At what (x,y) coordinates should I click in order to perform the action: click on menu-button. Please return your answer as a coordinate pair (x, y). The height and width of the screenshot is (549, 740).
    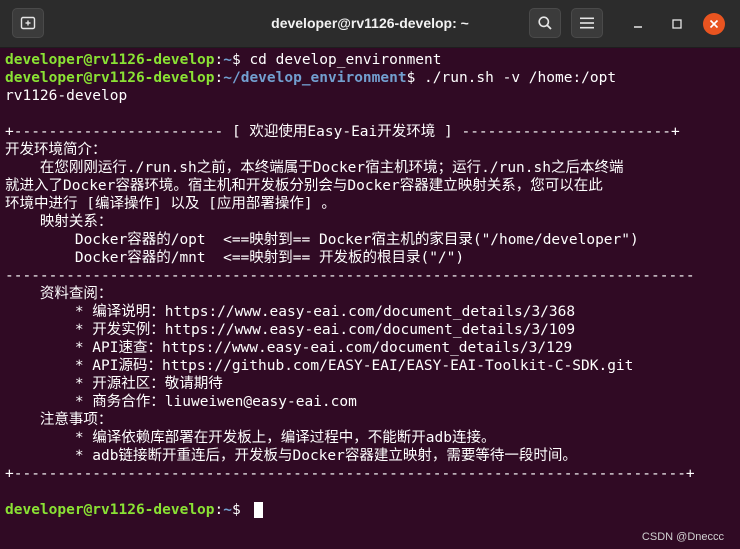
    Looking at the image, I should click on (587, 23).